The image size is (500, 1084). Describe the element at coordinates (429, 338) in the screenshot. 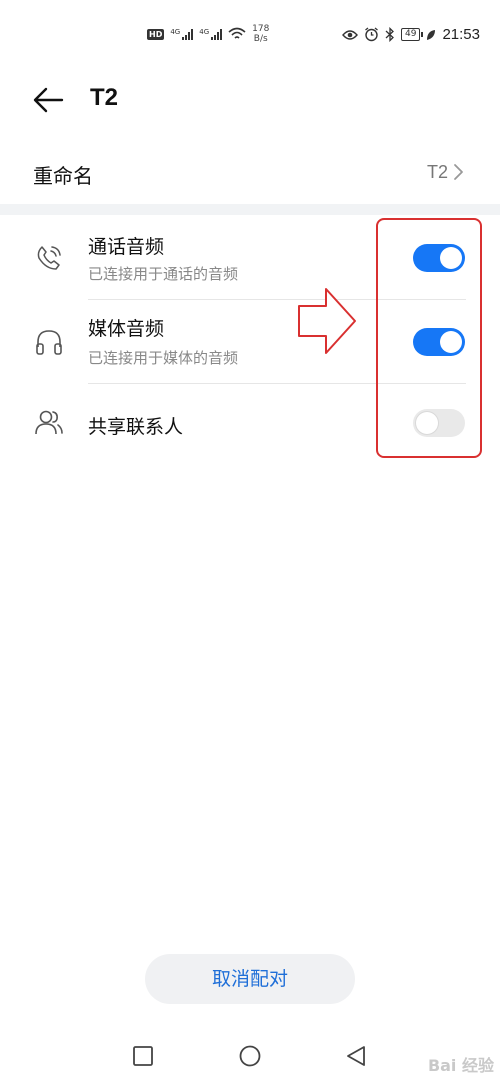

I see `annotation-highlight-box` at that location.